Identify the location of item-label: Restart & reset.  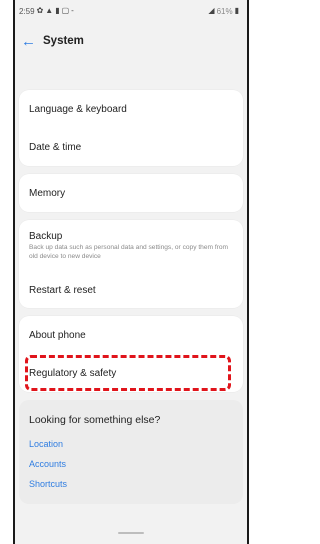
(62, 290).